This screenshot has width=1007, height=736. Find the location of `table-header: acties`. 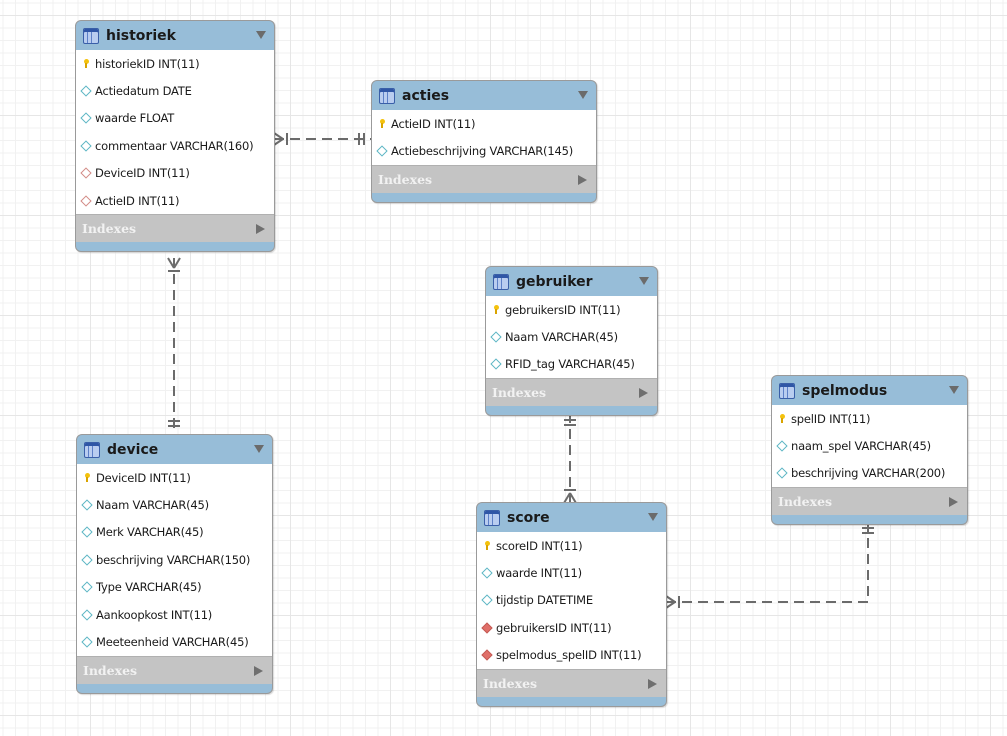

table-header: acties is located at coordinates (484, 95).